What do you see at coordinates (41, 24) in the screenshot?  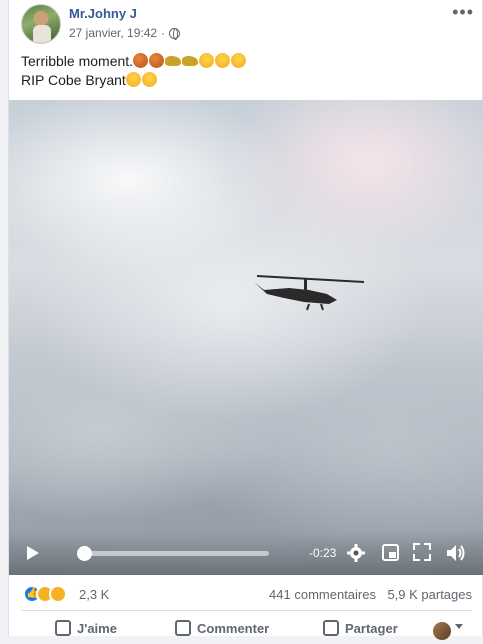 I see `author-avatar` at bounding box center [41, 24].